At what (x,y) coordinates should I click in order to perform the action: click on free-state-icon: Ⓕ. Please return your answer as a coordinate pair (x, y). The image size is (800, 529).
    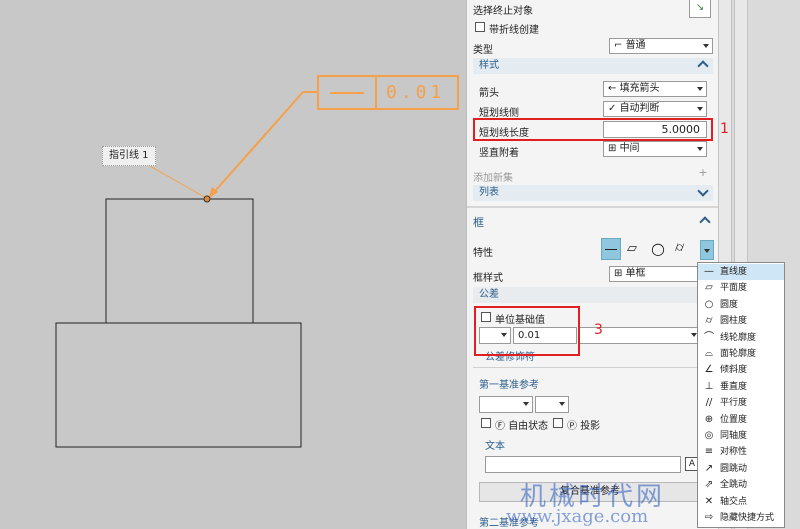
    Looking at the image, I should click on (502, 426).